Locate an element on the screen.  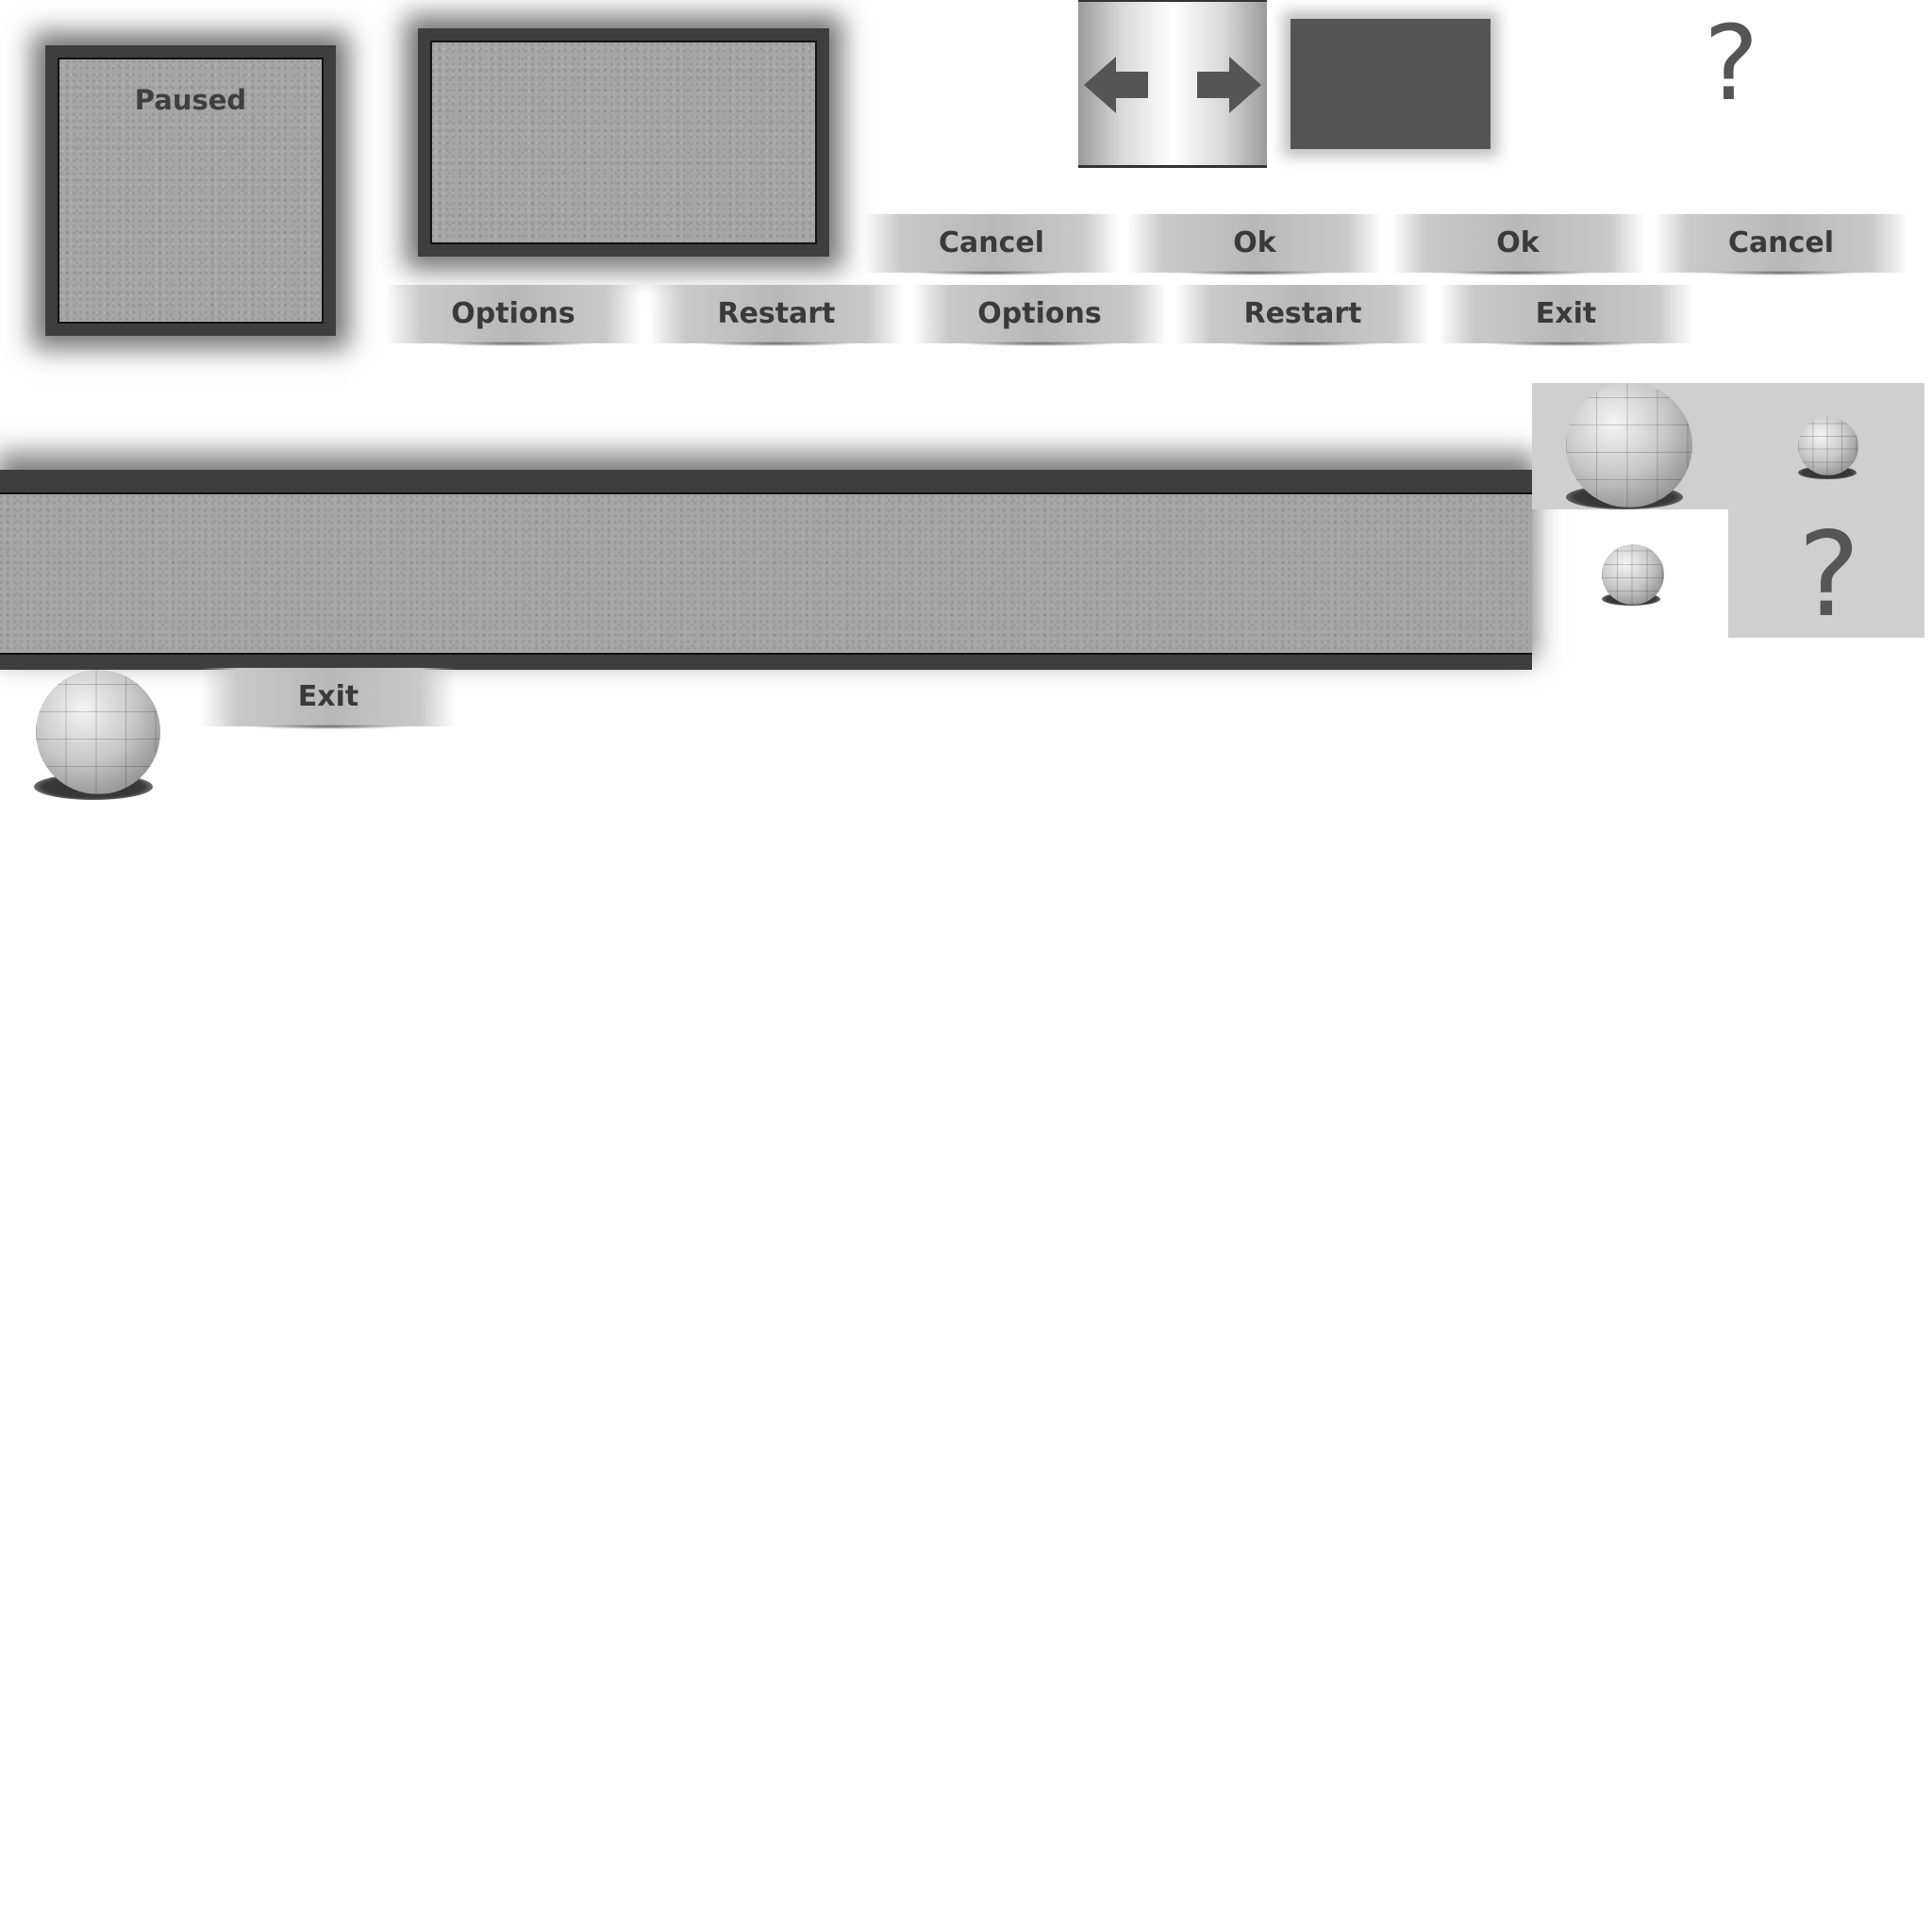
restart-button: Restart is located at coordinates (777, 315).